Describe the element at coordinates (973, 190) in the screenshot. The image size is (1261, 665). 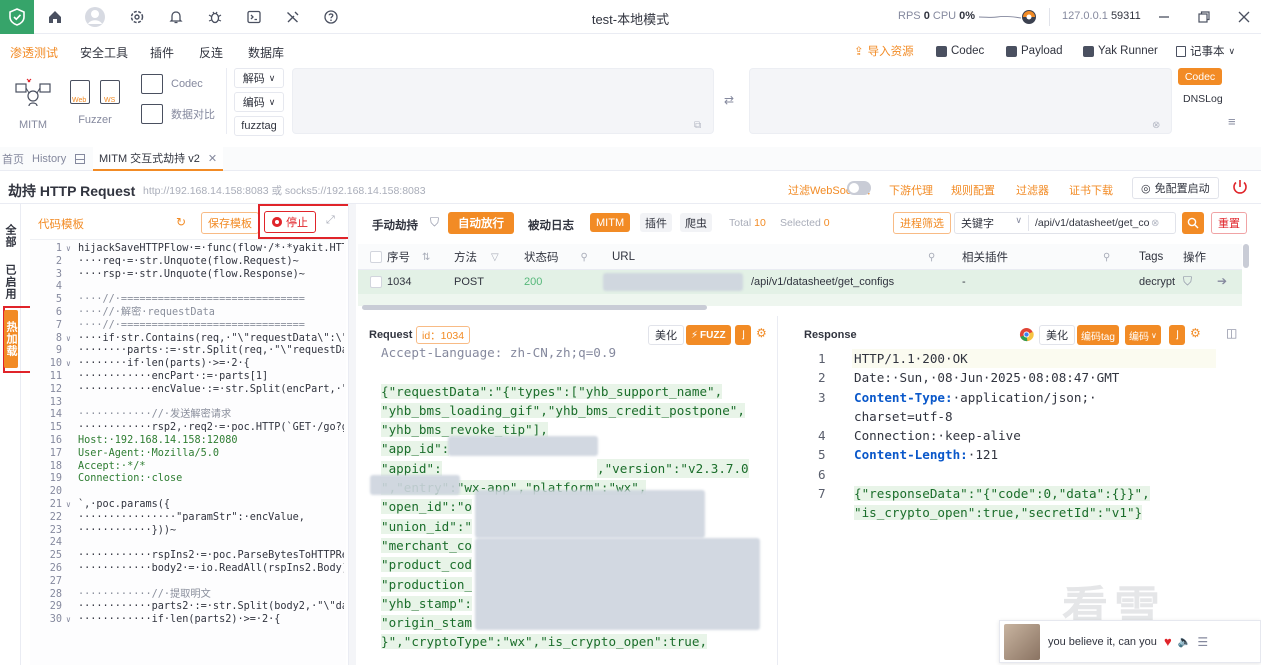
I see `rules-config-link: 规则配置` at that location.